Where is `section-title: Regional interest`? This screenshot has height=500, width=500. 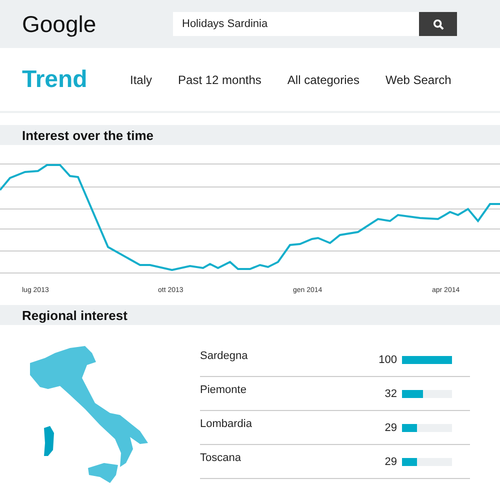 section-title: Regional interest is located at coordinates (75, 315).